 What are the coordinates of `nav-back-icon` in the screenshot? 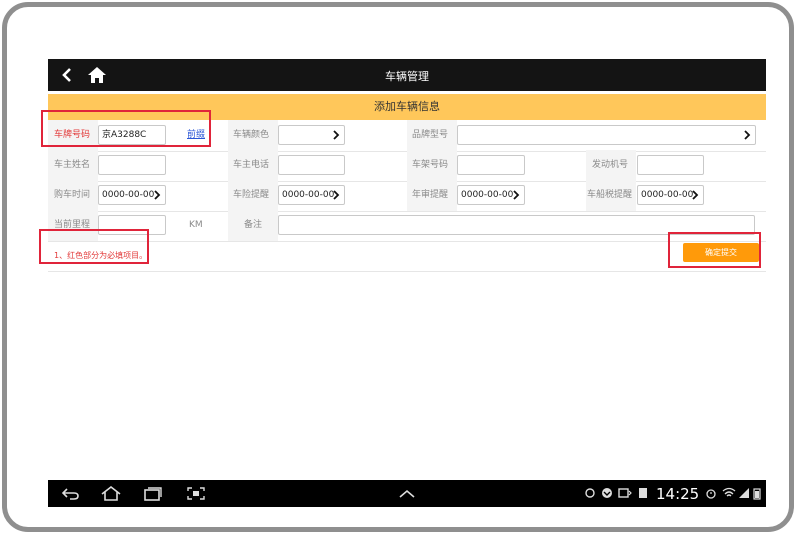 It's located at (71, 493).